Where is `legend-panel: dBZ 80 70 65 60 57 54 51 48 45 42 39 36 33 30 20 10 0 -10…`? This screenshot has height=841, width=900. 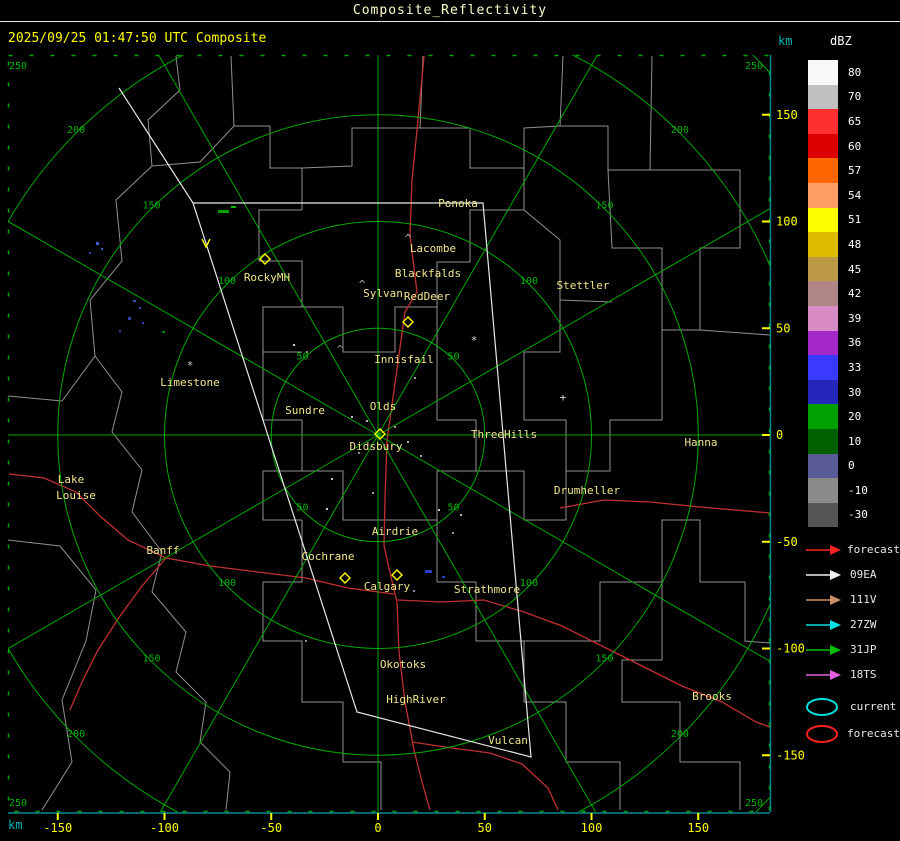
legend-panel: dBZ 80 70 65 60 57 54 51 48 45 42 39 36 33 30 20 10 0 -10… is located at coordinates (850, 430).